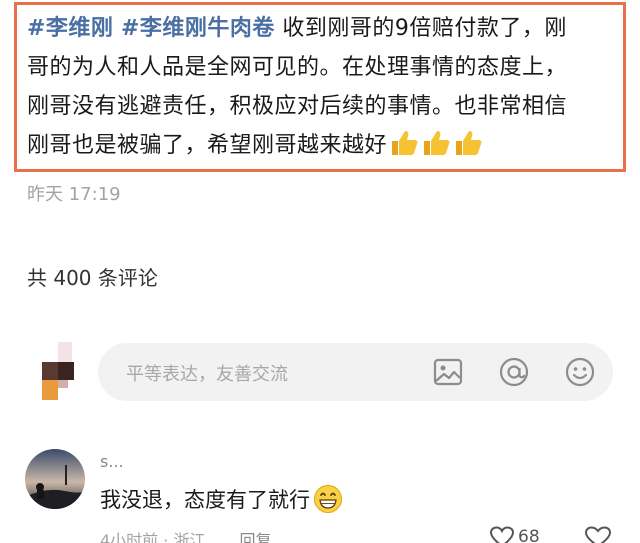 Image resolution: width=640 pixels, height=543 pixels. What do you see at coordinates (424, 28) in the screenshot?
I see `post-line: 收到刚哥的9倍赔付款了，刚` at bounding box center [424, 28].